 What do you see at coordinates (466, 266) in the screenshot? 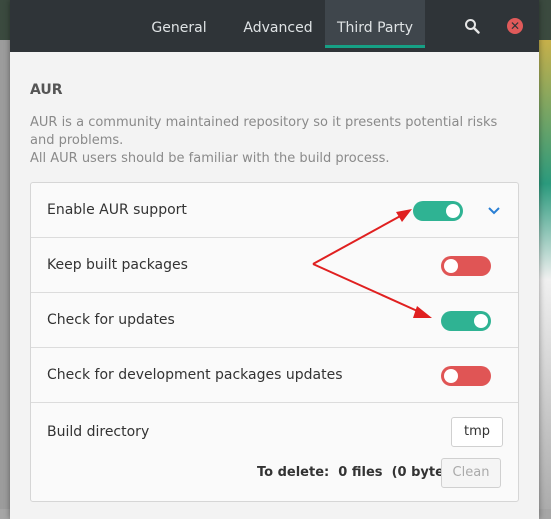
I see `keep-built-toggle` at bounding box center [466, 266].